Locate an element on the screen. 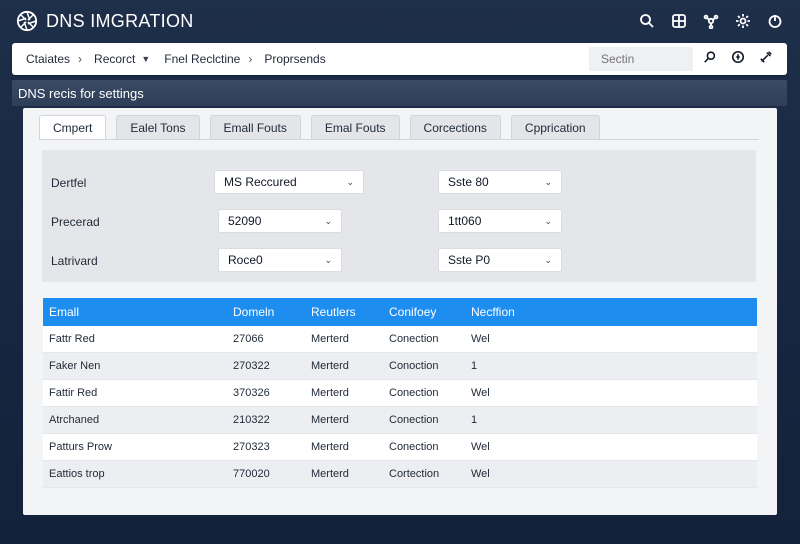 The width and height of the screenshot is (800, 544). settings-icon is located at coordinates (743, 21).